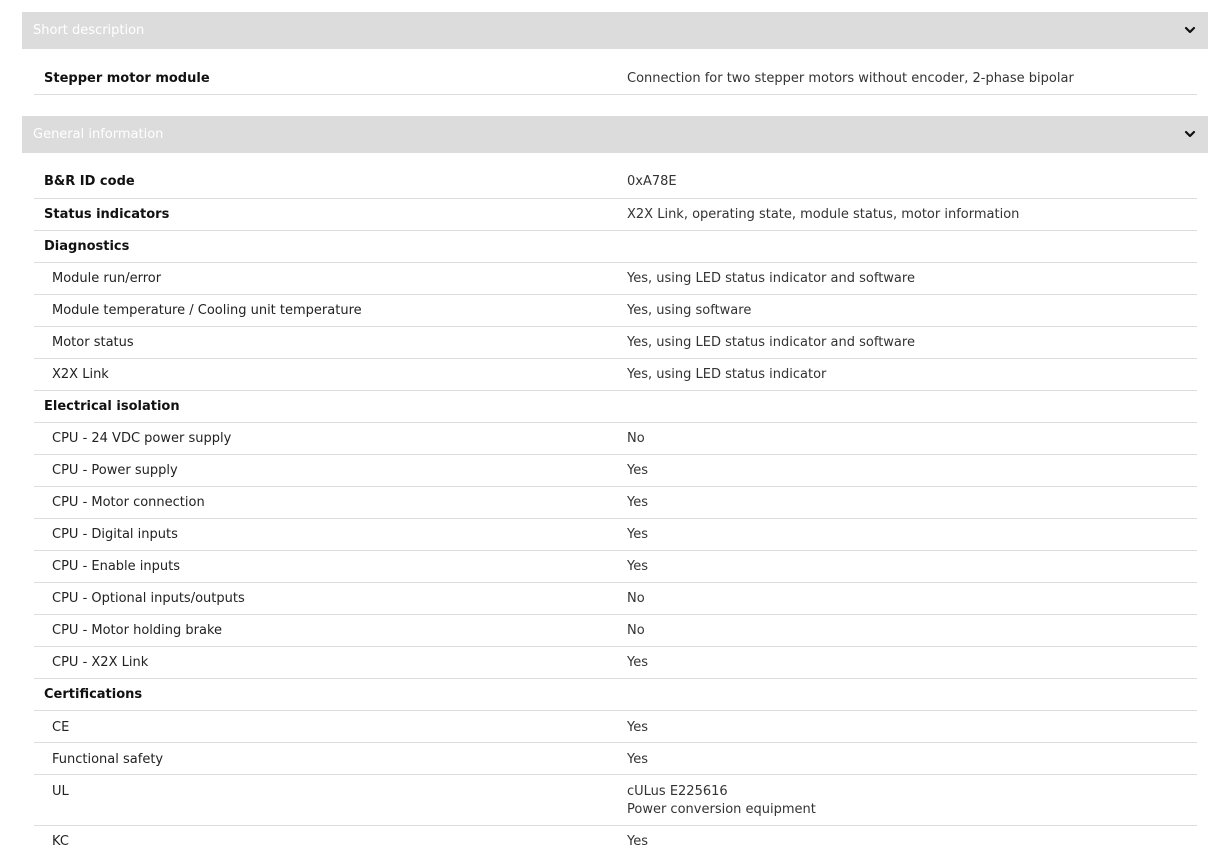  What do you see at coordinates (615, 407) in the screenshot?
I see `table-group-row: Electrical isolation` at bounding box center [615, 407].